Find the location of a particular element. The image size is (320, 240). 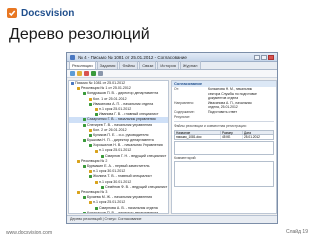

grid-cell-name: письмо_1081.doc is located at coordinates (198, 136).